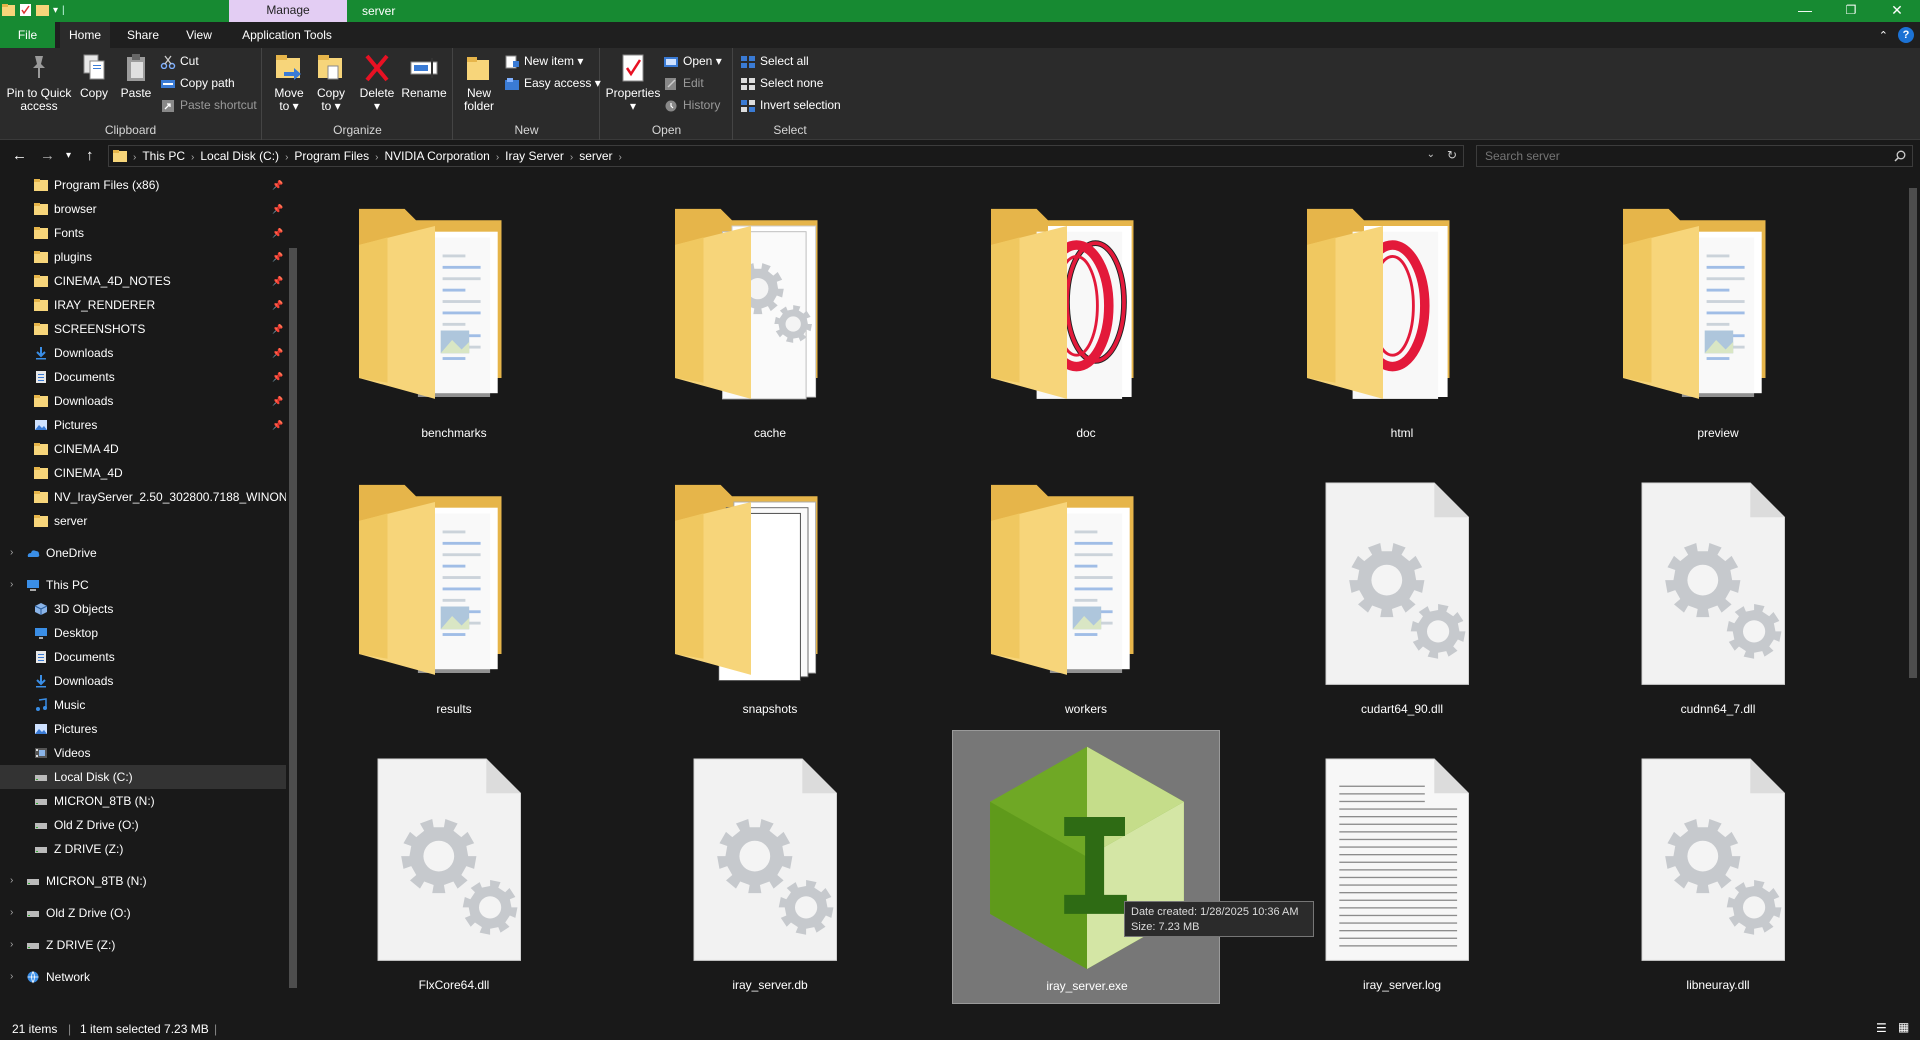 The image size is (1920, 1040). I want to click on move-to-button: Move to ▾, so click(289, 82).